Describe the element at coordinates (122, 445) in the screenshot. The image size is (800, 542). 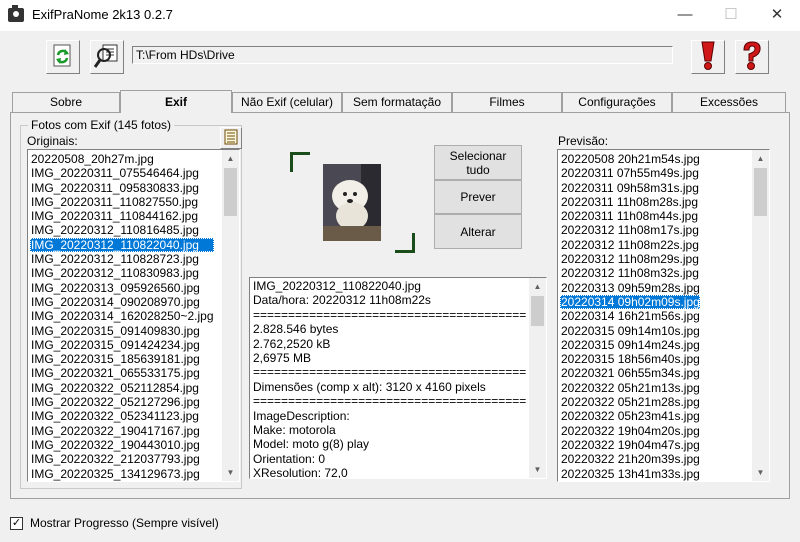
I see `originals-list-item: IMG_20220322_190443010.jpg` at that location.